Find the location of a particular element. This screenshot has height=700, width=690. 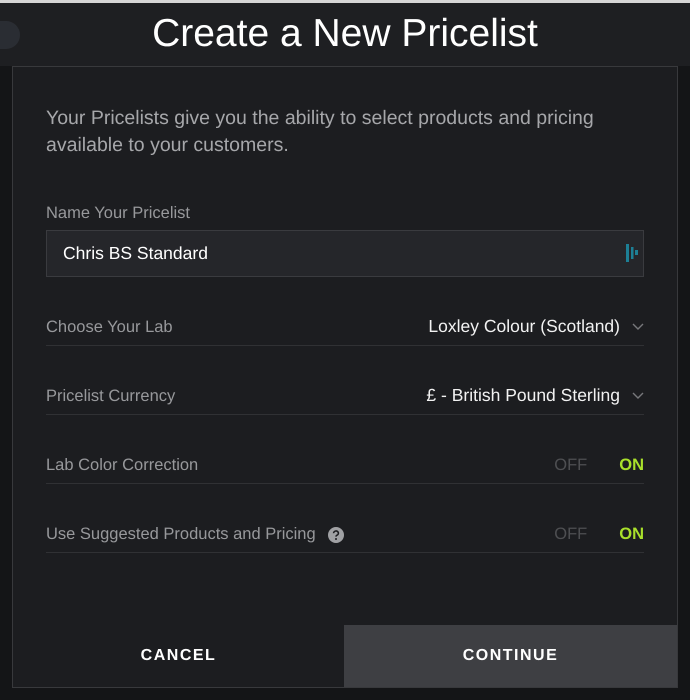

continue-button: CONTINUE is located at coordinates (510, 656).